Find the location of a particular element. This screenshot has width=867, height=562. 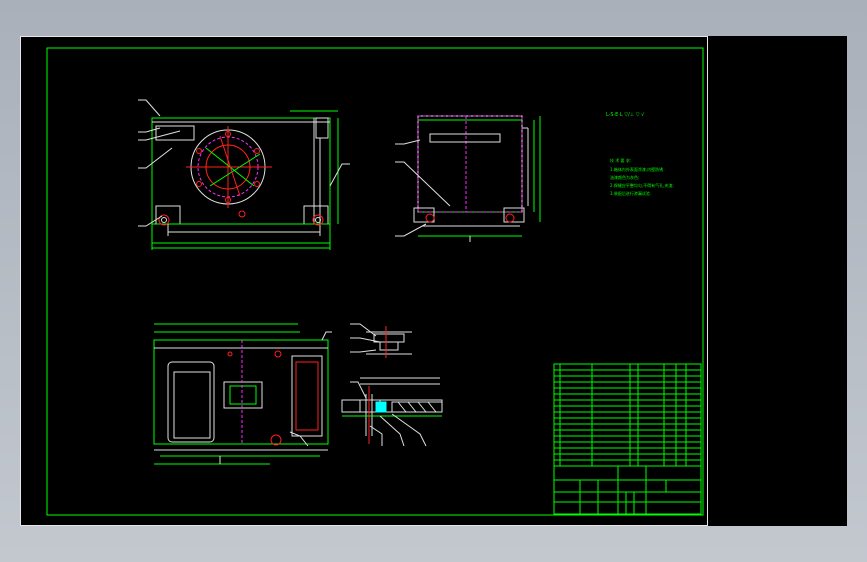

svg-text: 2.焊缝应平整均匀,不得有气孔,夹渣; is located at coordinates (642, 185).